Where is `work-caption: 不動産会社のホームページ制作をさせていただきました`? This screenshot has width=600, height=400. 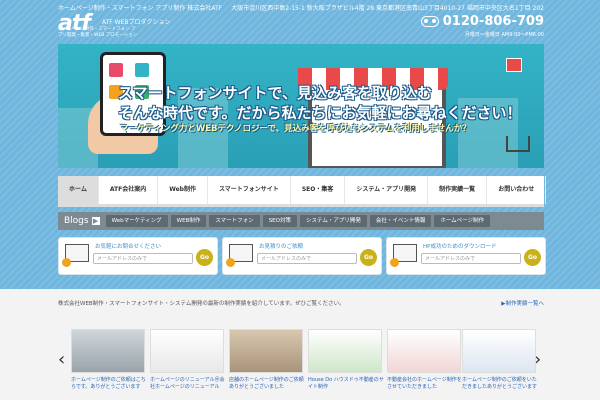 work-caption: 不動産会社のホームページ制作をさせていただきました is located at coordinates (425, 384).